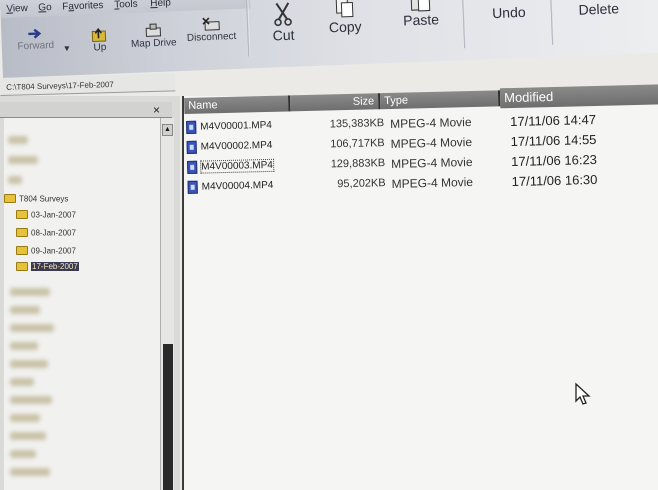 Image resolution: width=658 pixels, height=490 pixels. Describe the element at coordinates (55, 267) in the screenshot. I see `tree-item-label: 17-Feb-2007` at that location.